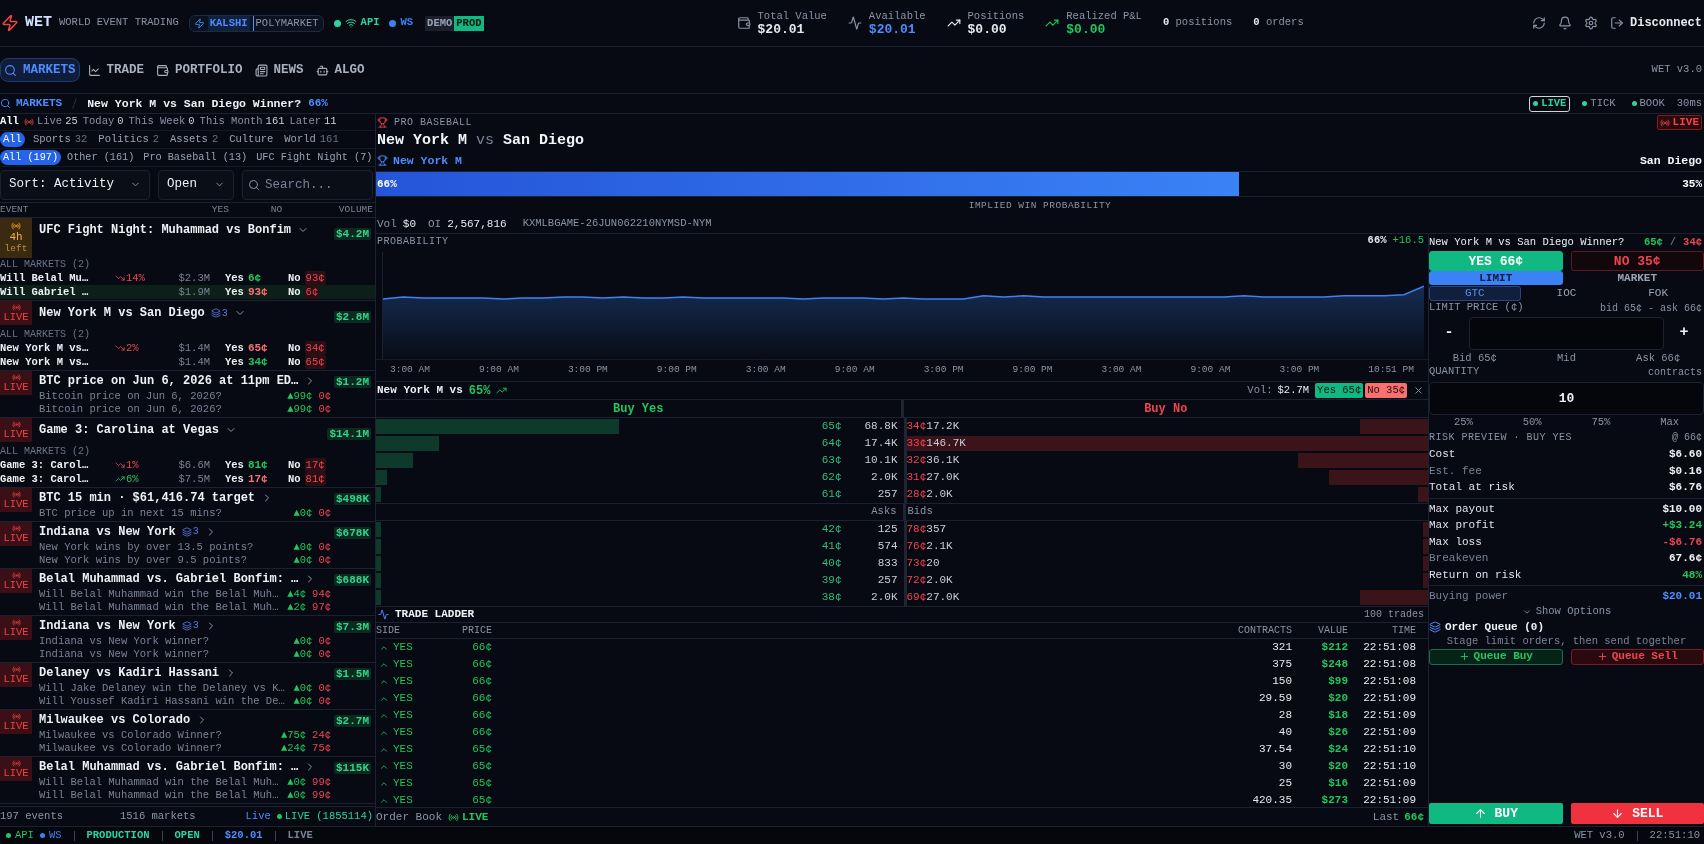  Describe the element at coordinates (40, 70) in the screenshot. I see `nav-tab: MARKETS` at that location.